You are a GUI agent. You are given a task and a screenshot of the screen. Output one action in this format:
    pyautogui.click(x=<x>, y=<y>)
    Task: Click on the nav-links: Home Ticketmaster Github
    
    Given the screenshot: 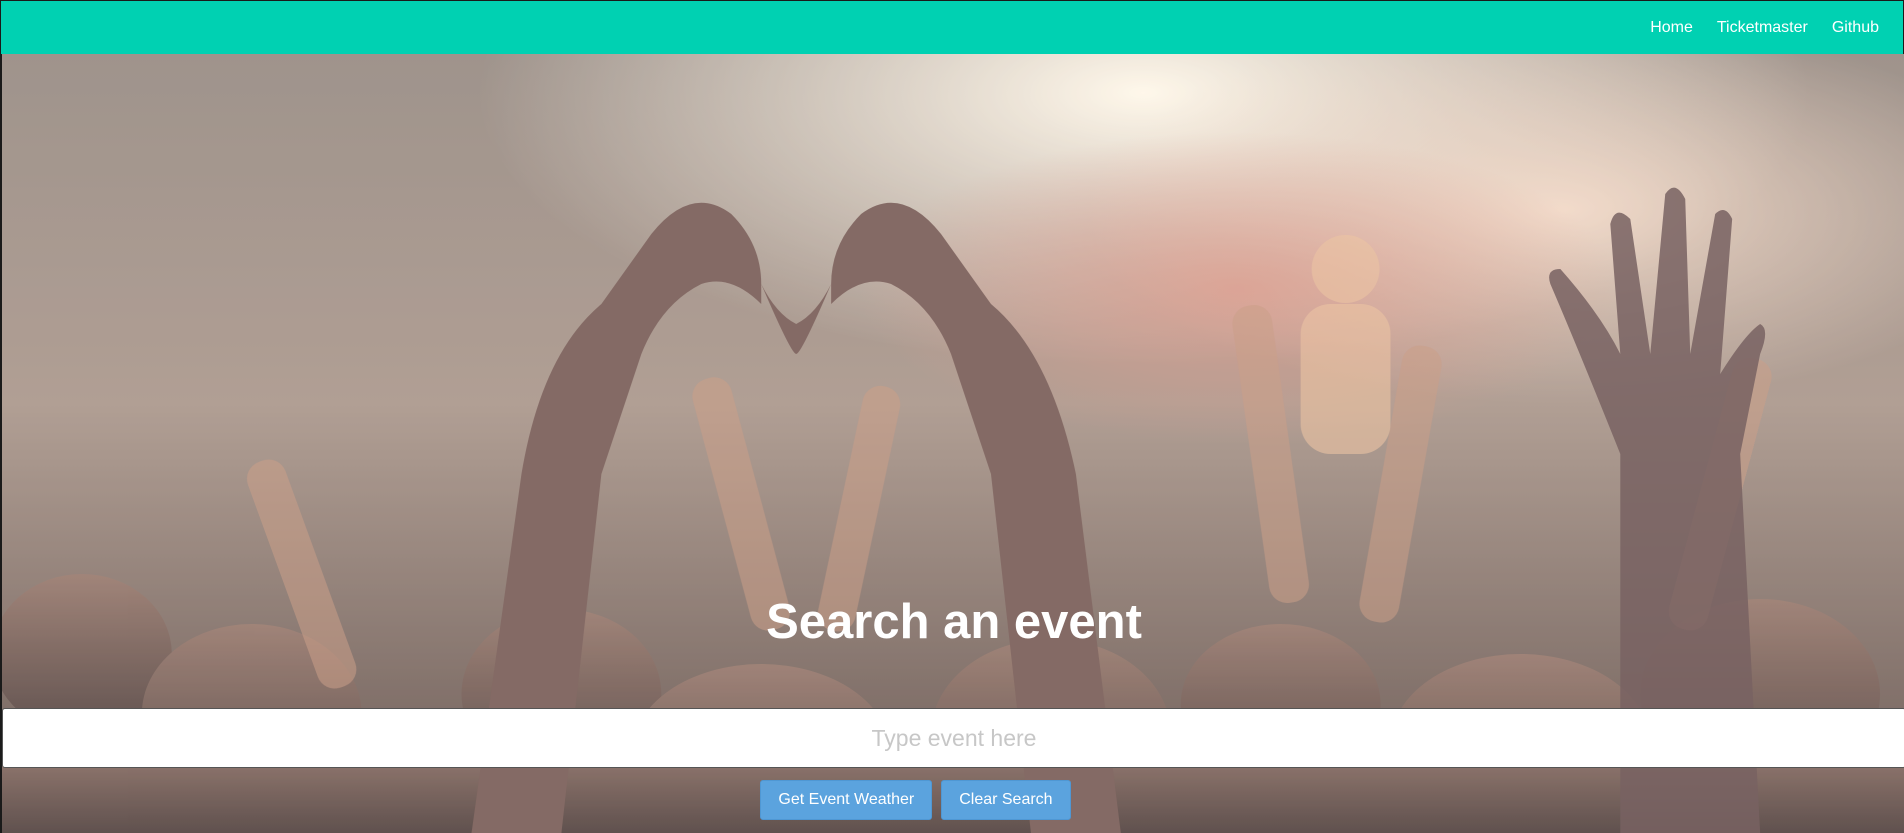 What is the action you would take?
    pyautogui.click(x=1764, y=28)
    